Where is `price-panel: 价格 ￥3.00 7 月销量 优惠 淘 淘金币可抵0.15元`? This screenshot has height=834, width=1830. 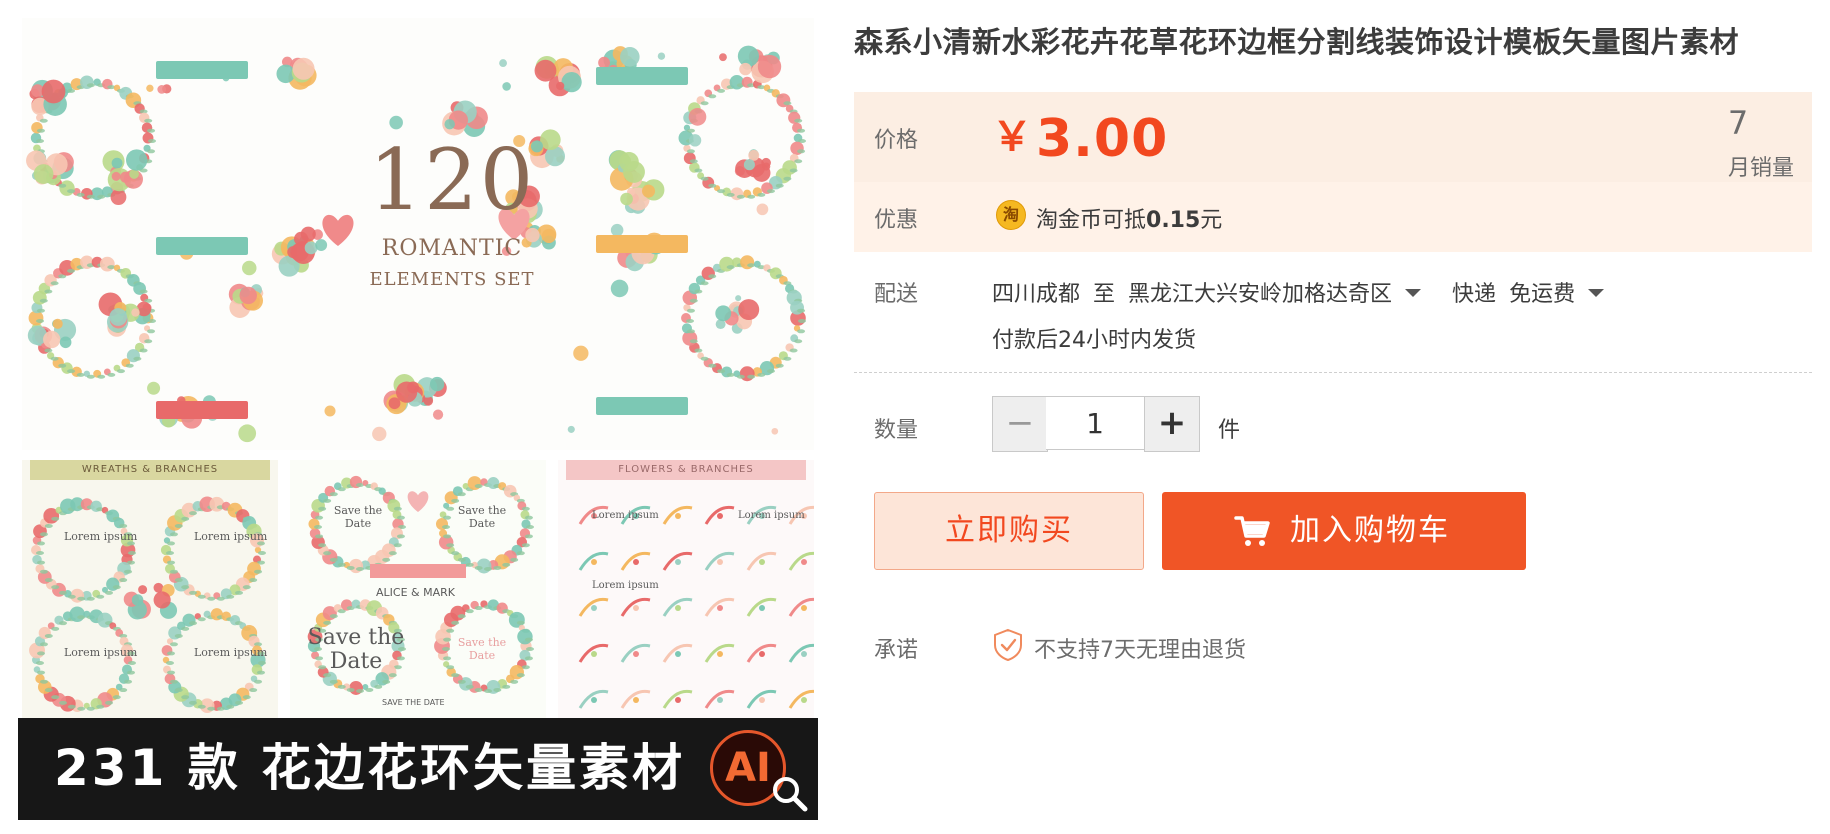
price-panel: 价格 ￥3.00 7 月销量 优惠 淘 淘金币可抵0.15元 is located at coordinates (1333, 172).